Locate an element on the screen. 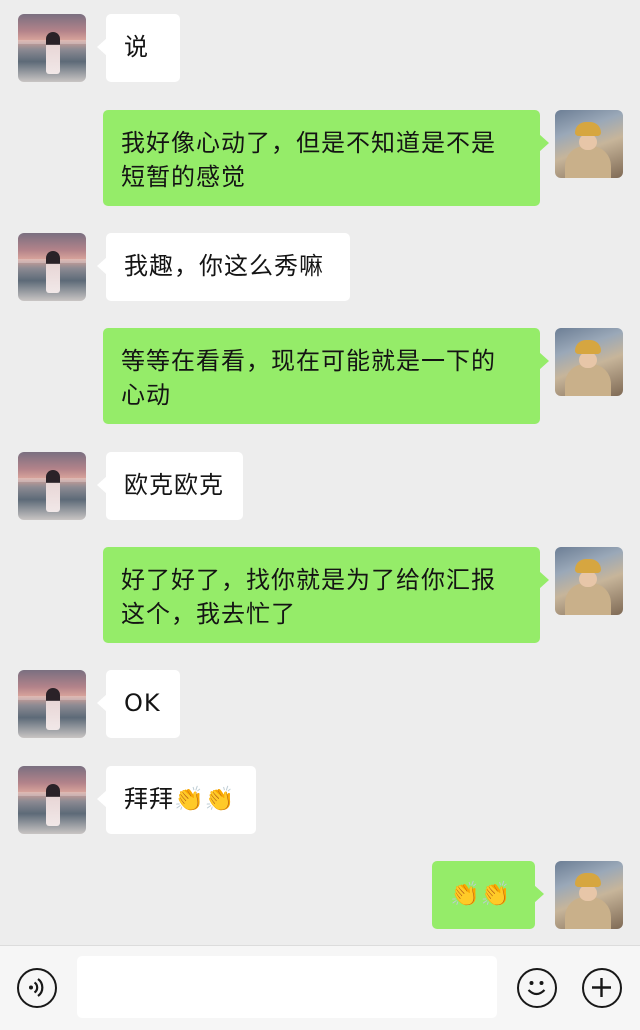 The width and height of the screenshot is (640, 1030). message-bubble-outgoing: 等等在看看，现在可能就是一下的 心动 is located at coordinates (326, 376).